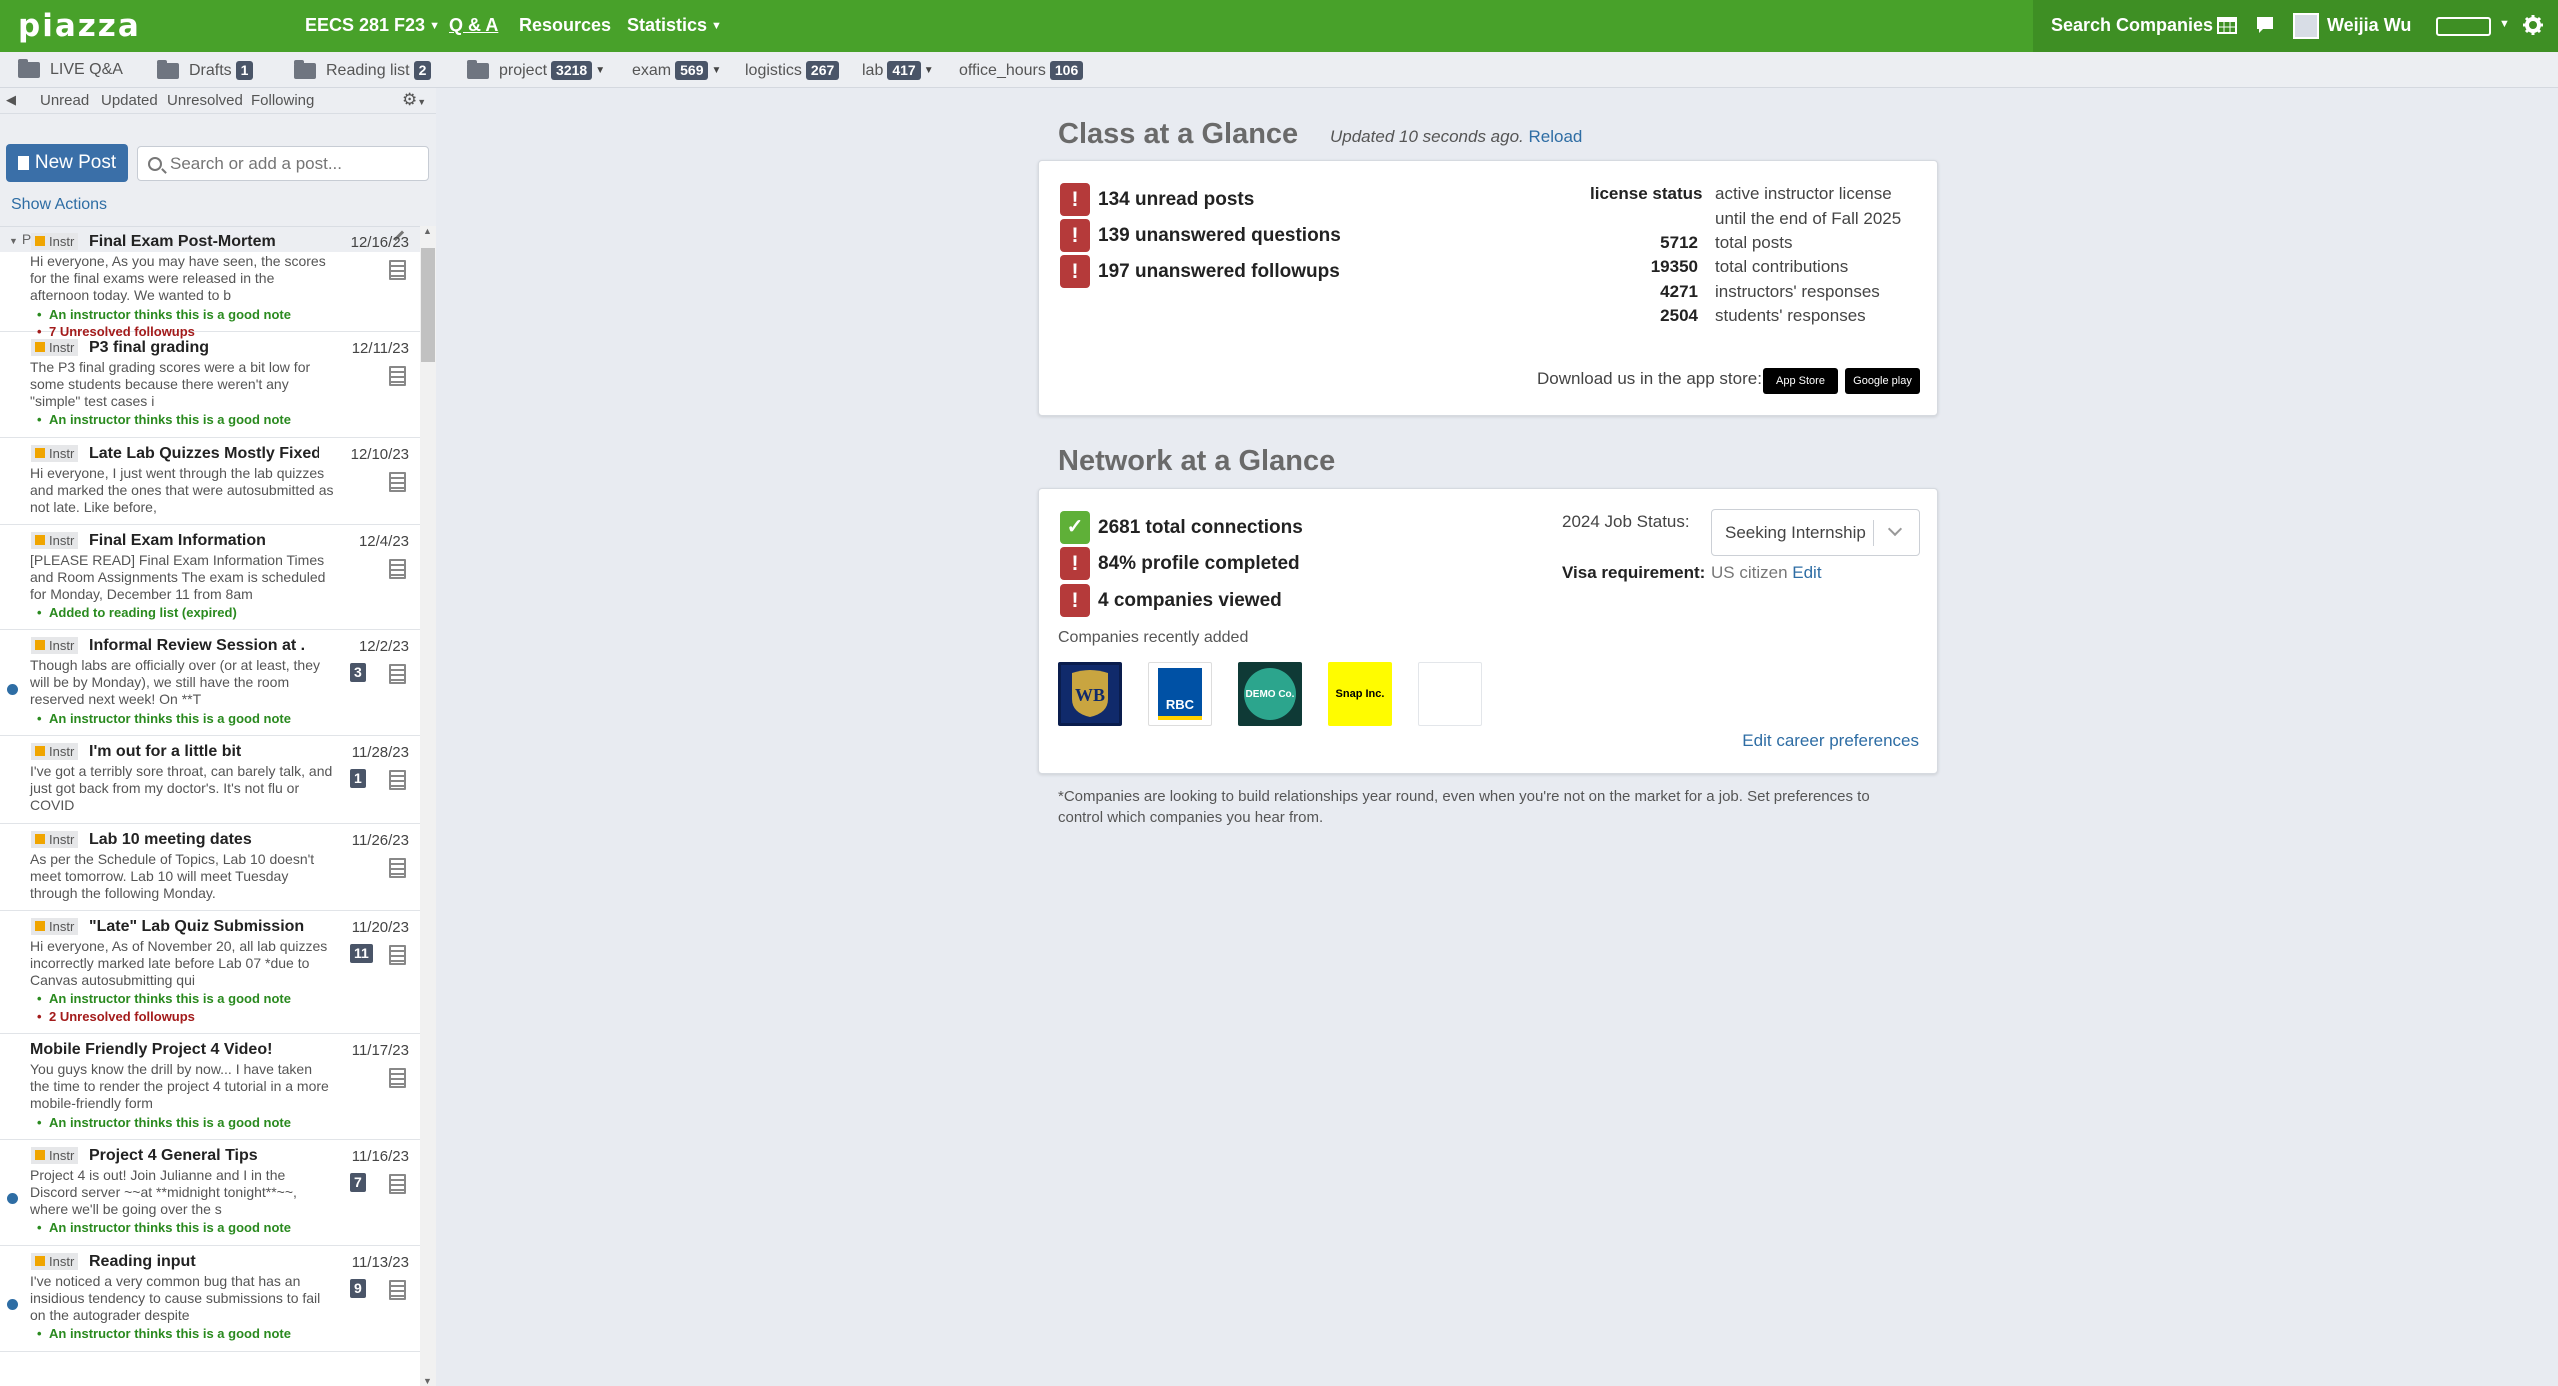  Describe the element at coordinates (1171, 600) in the screenshot. I see `stat-companies-viewed: ! 4 companies viewed` at that location.